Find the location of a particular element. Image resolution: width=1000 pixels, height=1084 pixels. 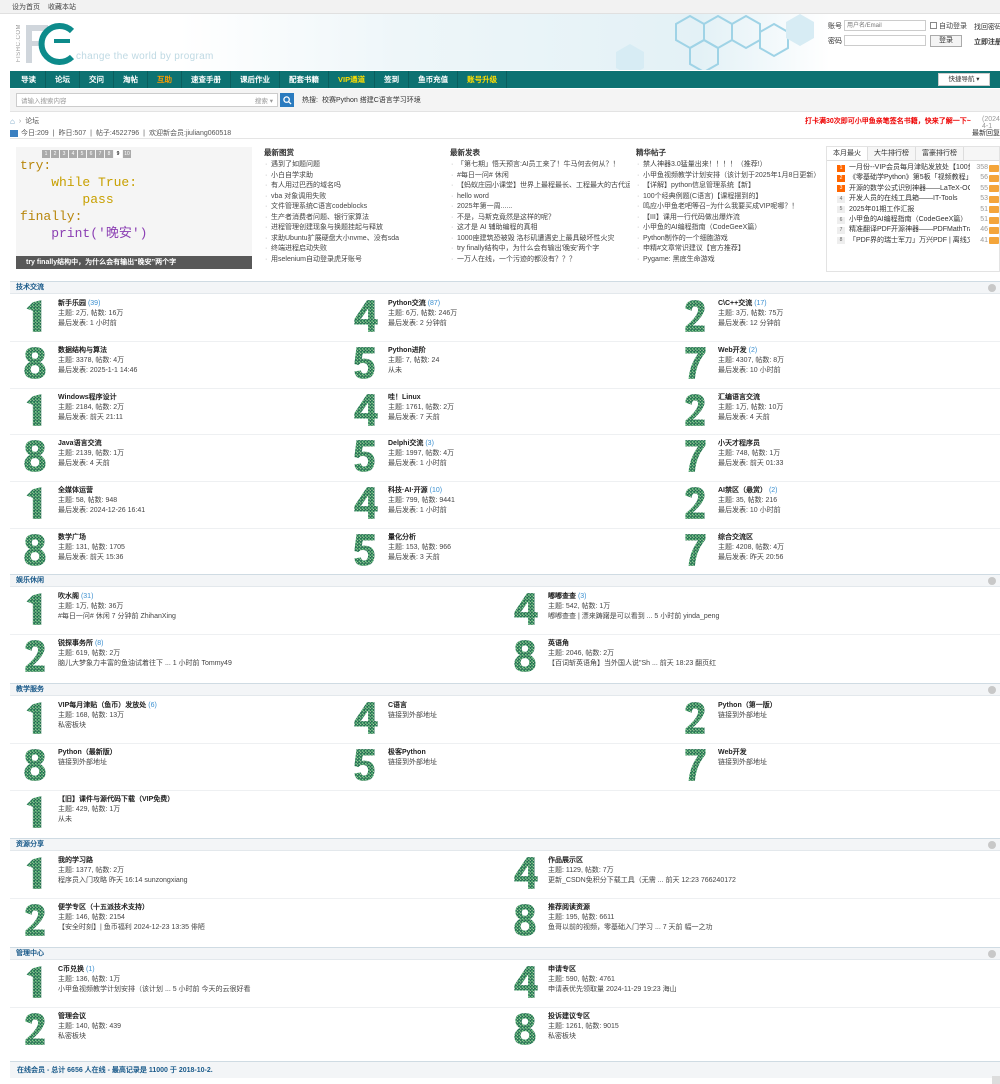

thread-link: 小甲鱼视频教学计划安排（该计划于2025年1月8日更新） is located at coordinates (726, 176).